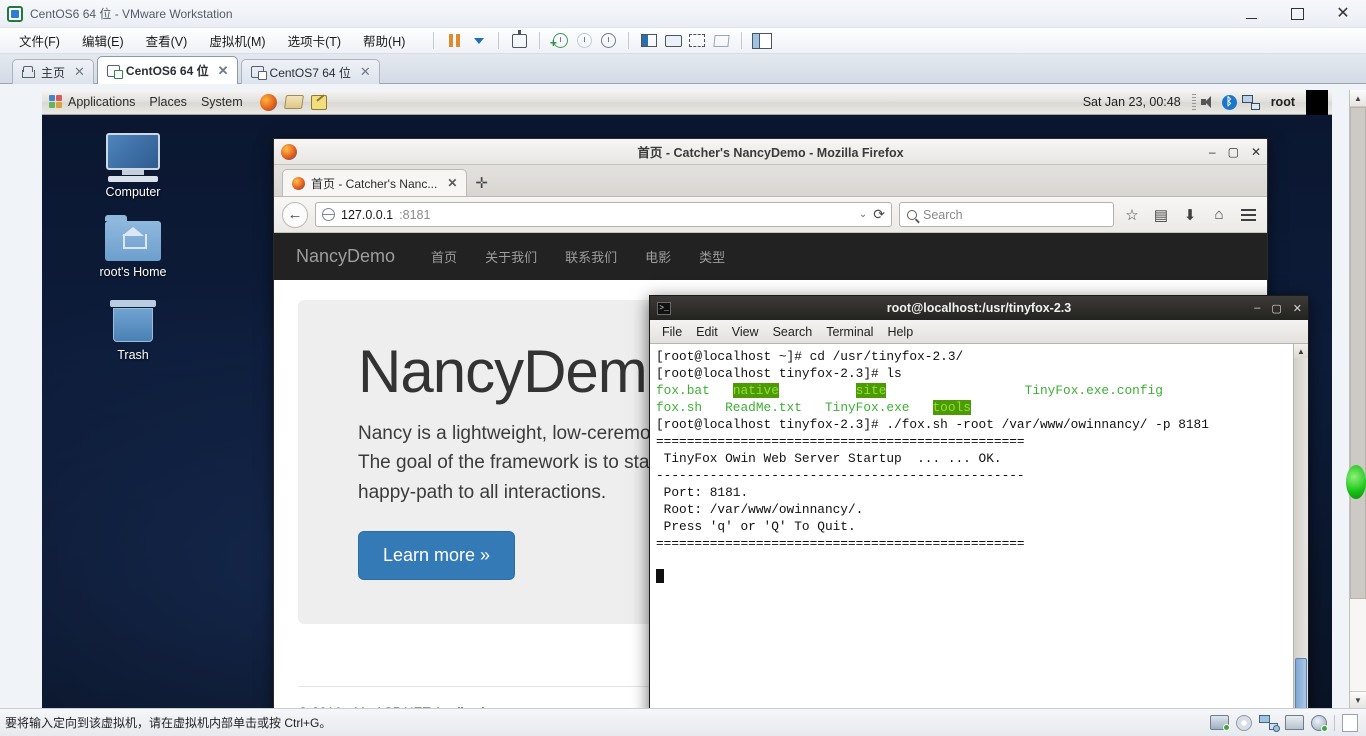 The width and height of the screenshot is (1366, 736). I want to click on vm-tab-home: 主页 ✕, so click(53, 71).